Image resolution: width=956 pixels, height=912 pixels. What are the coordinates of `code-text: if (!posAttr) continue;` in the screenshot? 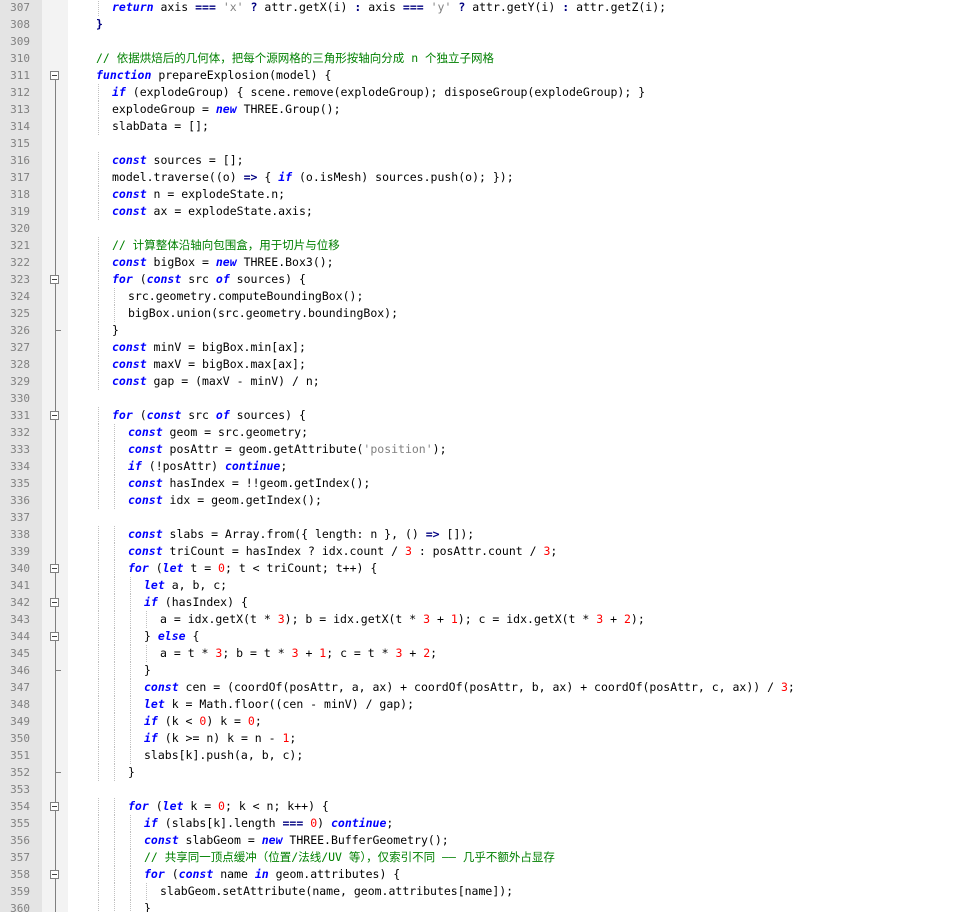 It's located at (207, 466).